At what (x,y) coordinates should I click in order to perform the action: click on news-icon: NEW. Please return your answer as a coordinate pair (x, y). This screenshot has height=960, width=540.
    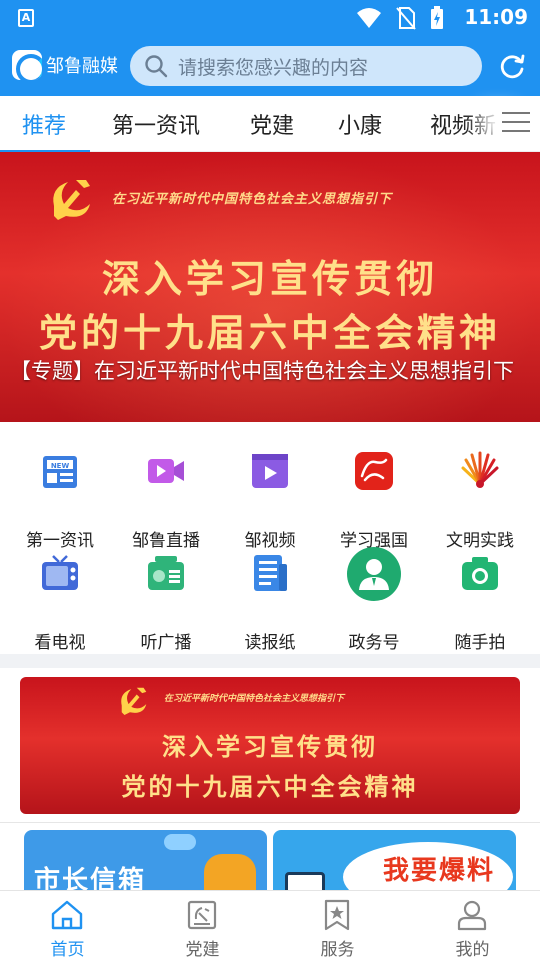
    Looking at the image, I should click on (60, 472).